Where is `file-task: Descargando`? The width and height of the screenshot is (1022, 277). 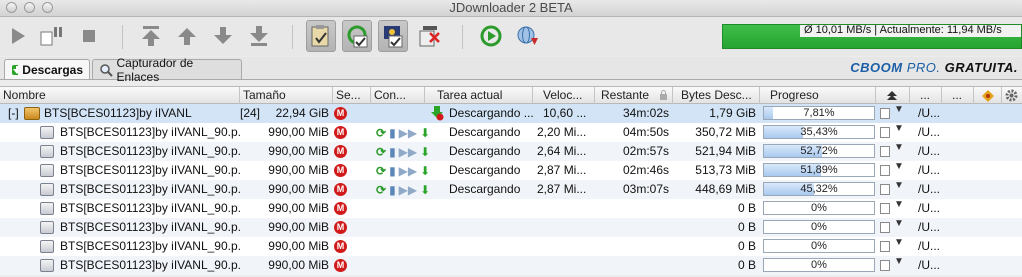
file-task: Descargando is located at coordinates (485, 151).